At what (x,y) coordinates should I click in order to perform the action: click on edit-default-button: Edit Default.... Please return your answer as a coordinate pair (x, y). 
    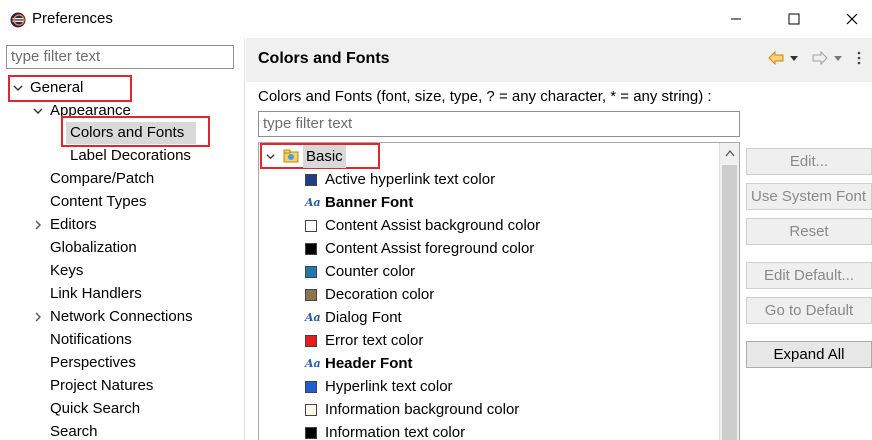
    Looking at the image, I should click on (809, 275).